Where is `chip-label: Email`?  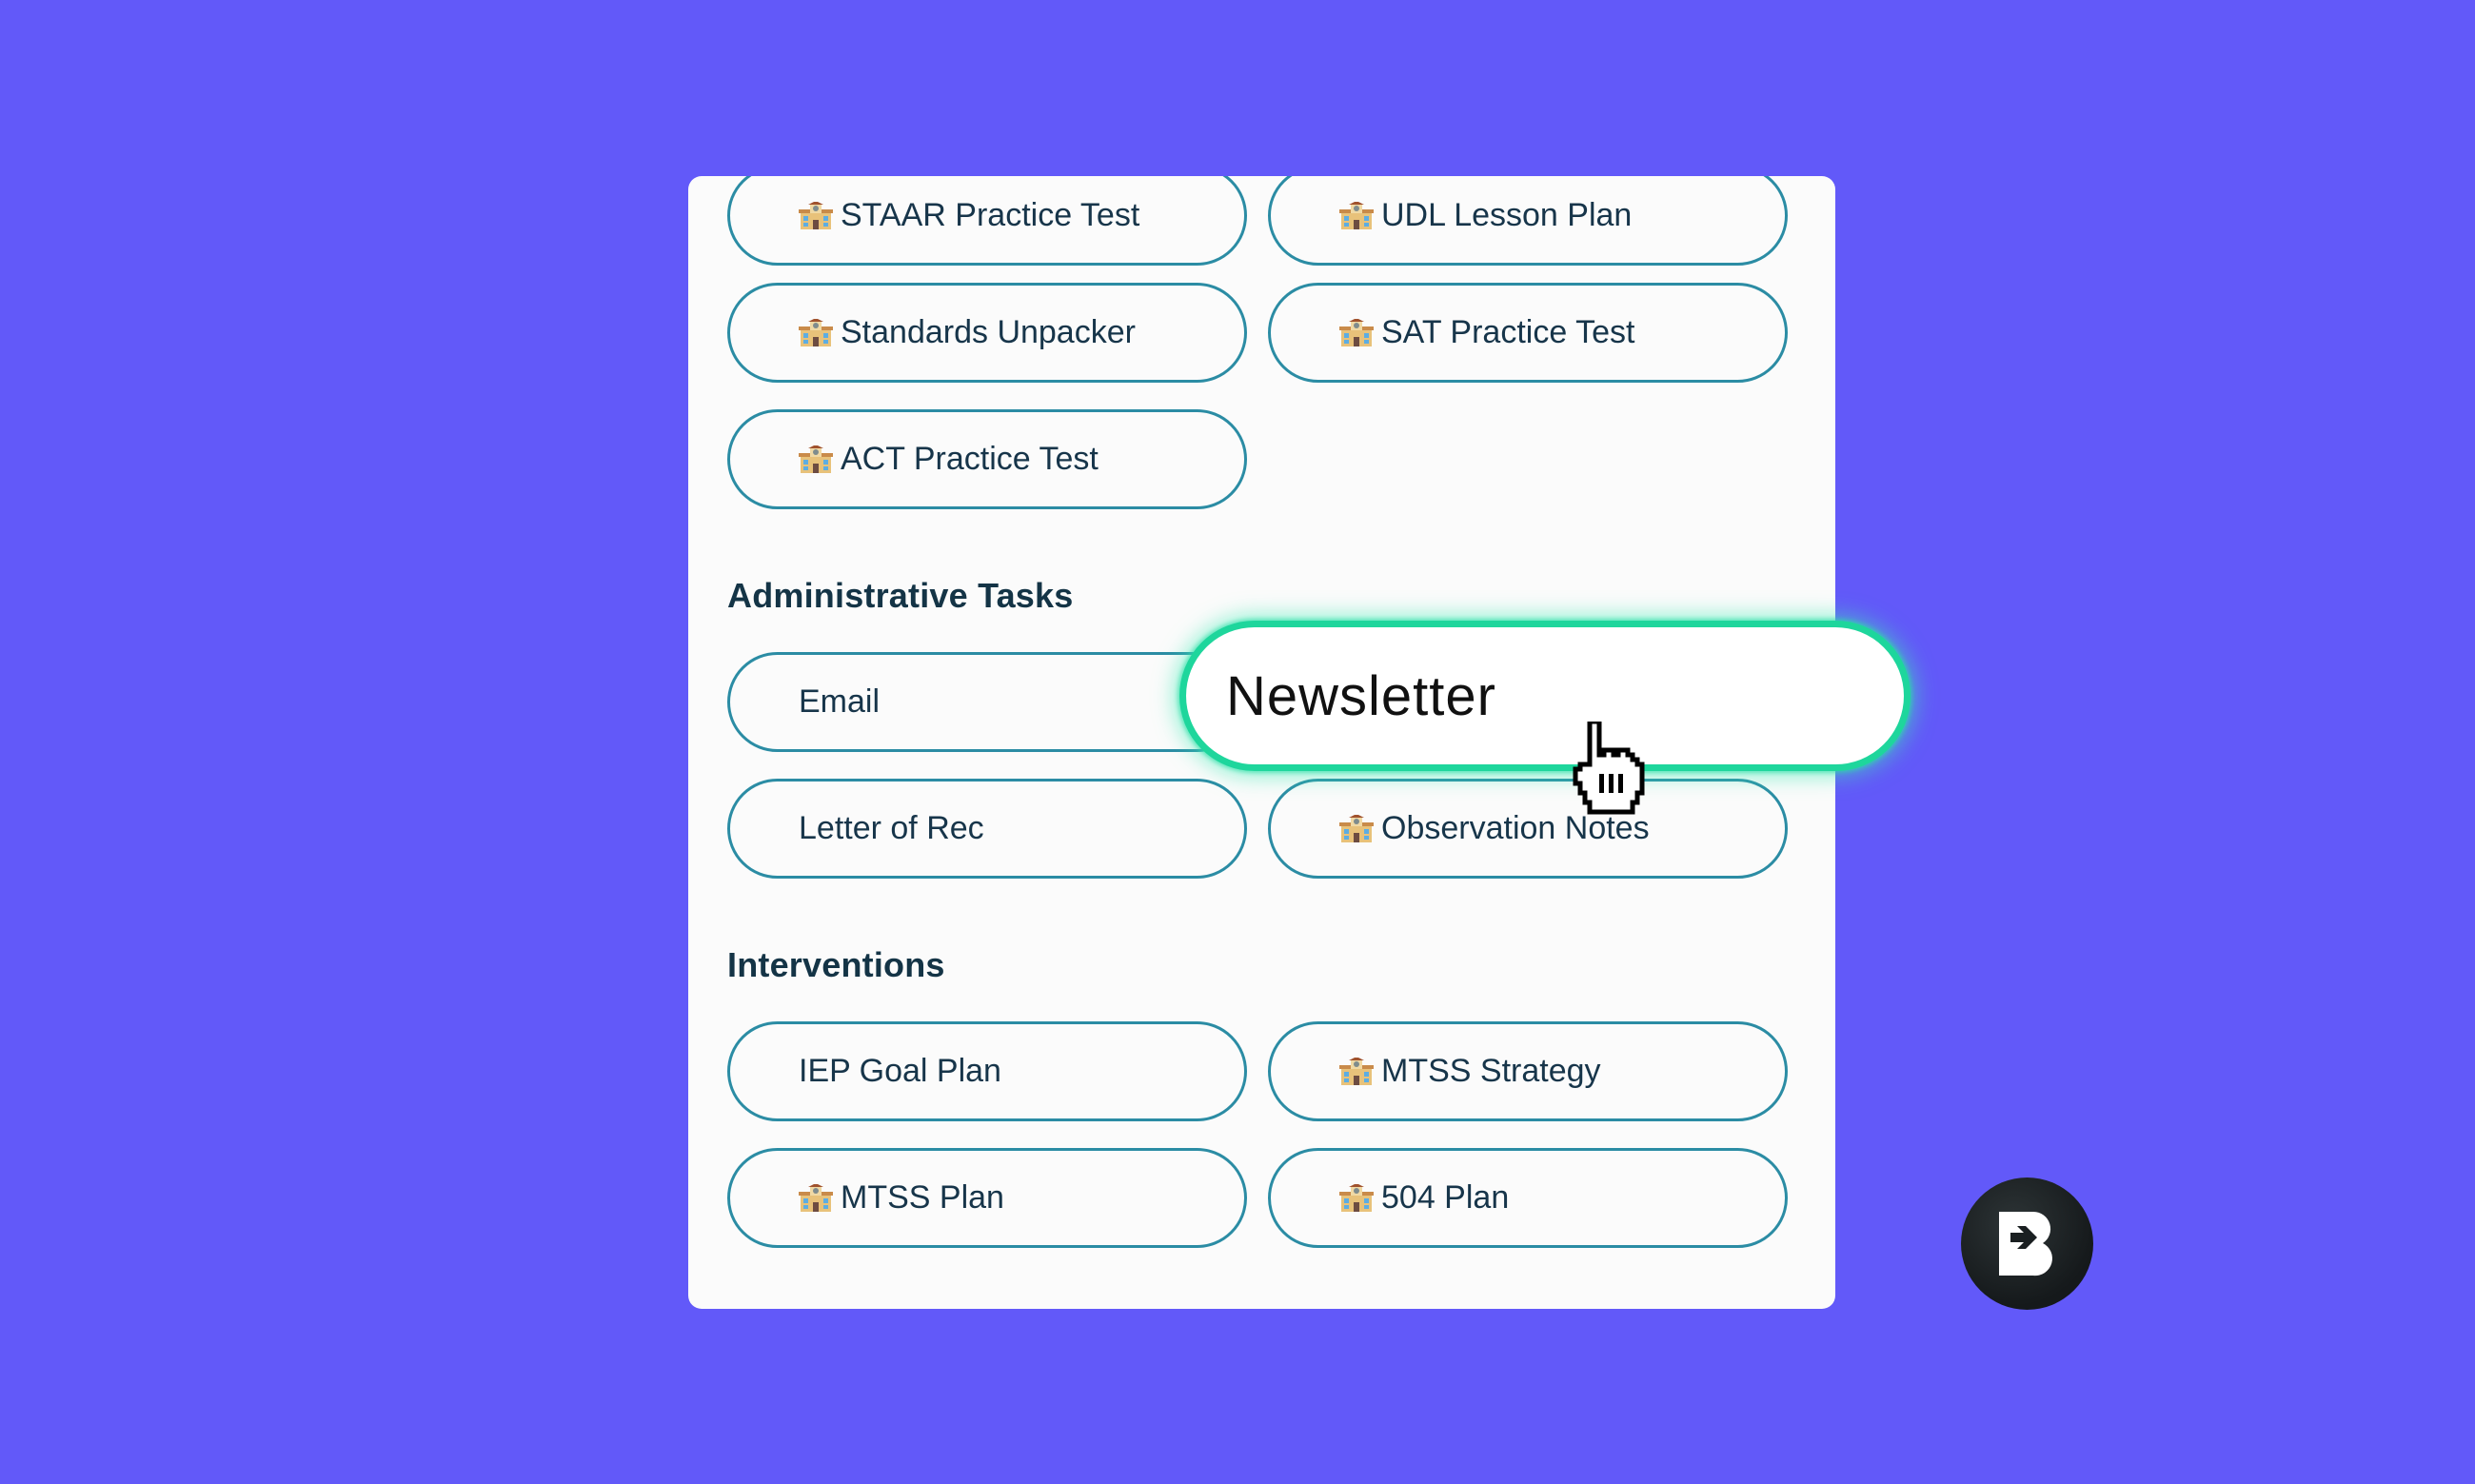
chip-label: Email is located at coordinates (840, 702).